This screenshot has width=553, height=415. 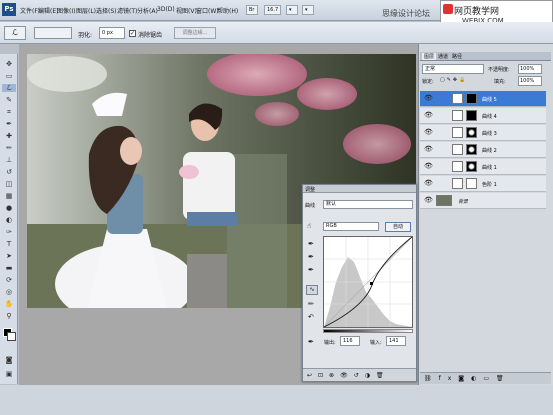 I want to click on 3d-orbit-tool-icon: ◎, so click(x=9, y=292).